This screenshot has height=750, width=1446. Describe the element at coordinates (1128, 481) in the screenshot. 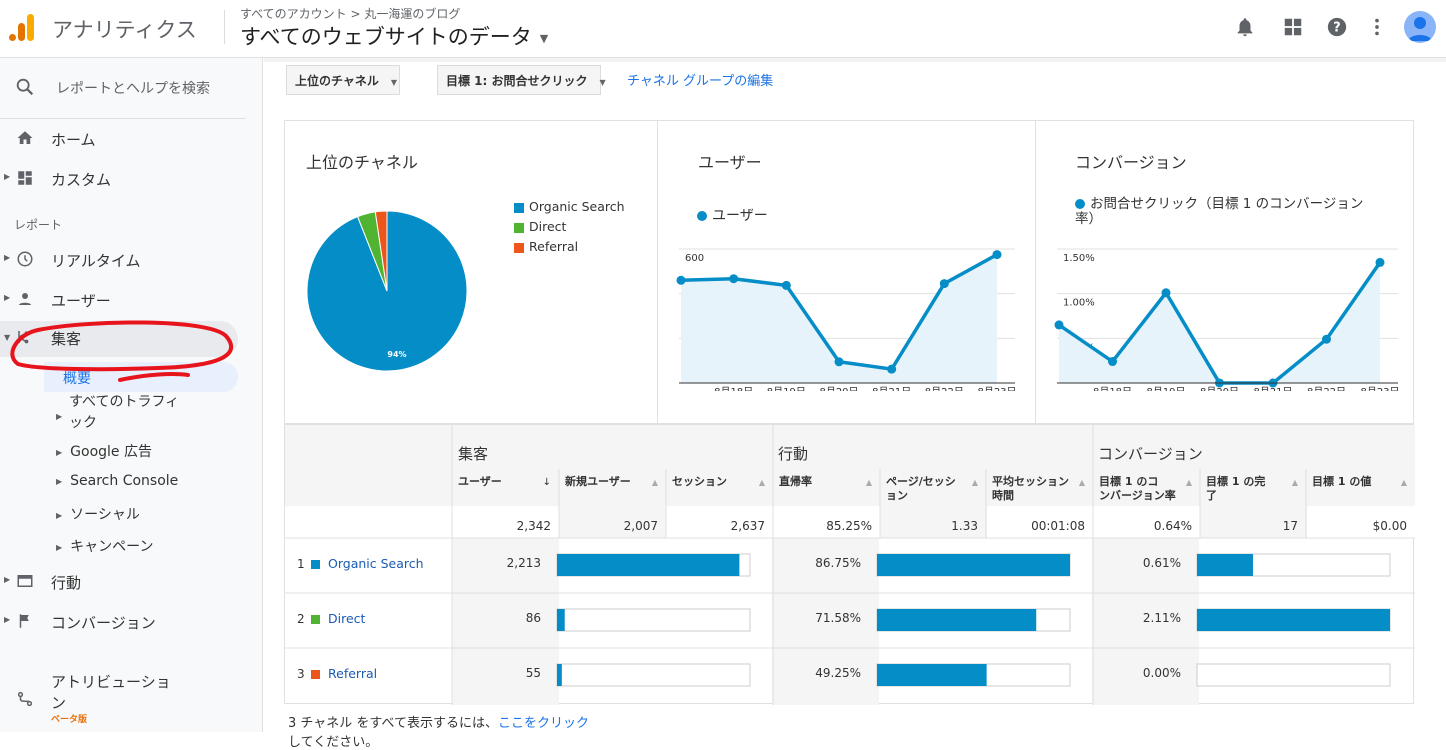

I see `column-header: 目標 1 のコ` at that location.